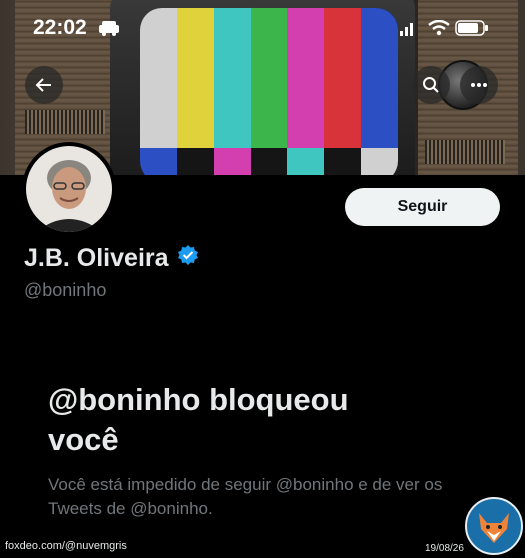  What do you see at coordinates (65, 290) in the screenshot?
I see `profile-handle: @boninho` at bounding box center [65, 290].